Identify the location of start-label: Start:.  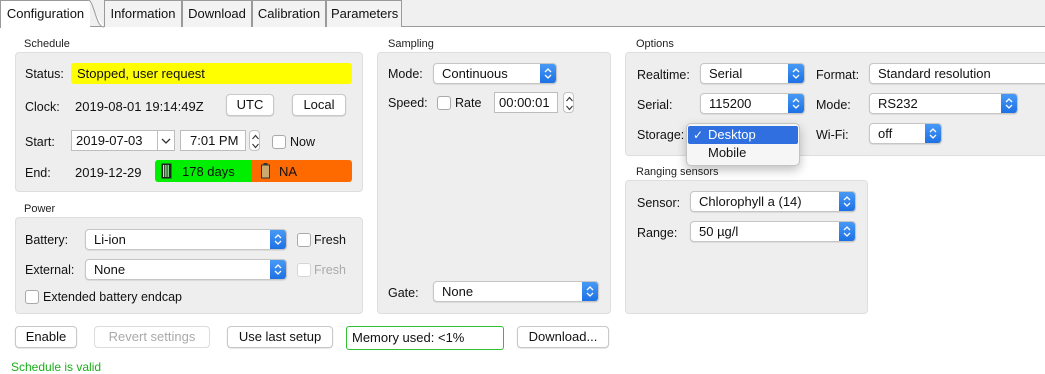
(40, 142).